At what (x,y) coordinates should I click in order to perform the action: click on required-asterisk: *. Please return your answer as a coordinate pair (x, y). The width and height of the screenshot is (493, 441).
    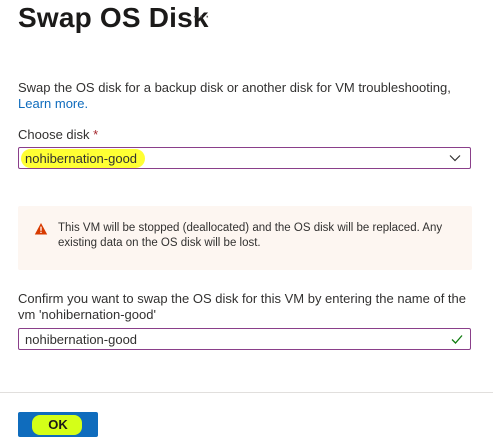
    Looking at the image, I should click on (96, 134).